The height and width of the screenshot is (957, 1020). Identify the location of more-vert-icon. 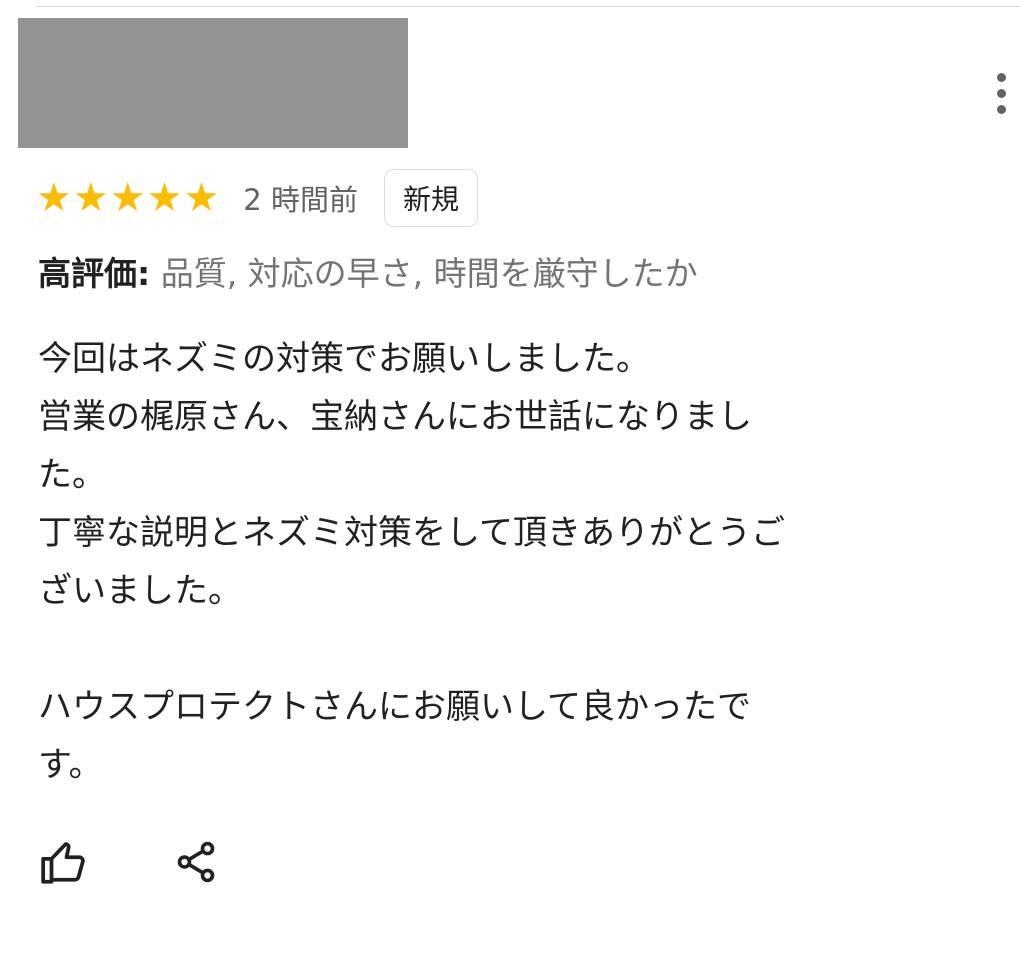
(1001, 77).